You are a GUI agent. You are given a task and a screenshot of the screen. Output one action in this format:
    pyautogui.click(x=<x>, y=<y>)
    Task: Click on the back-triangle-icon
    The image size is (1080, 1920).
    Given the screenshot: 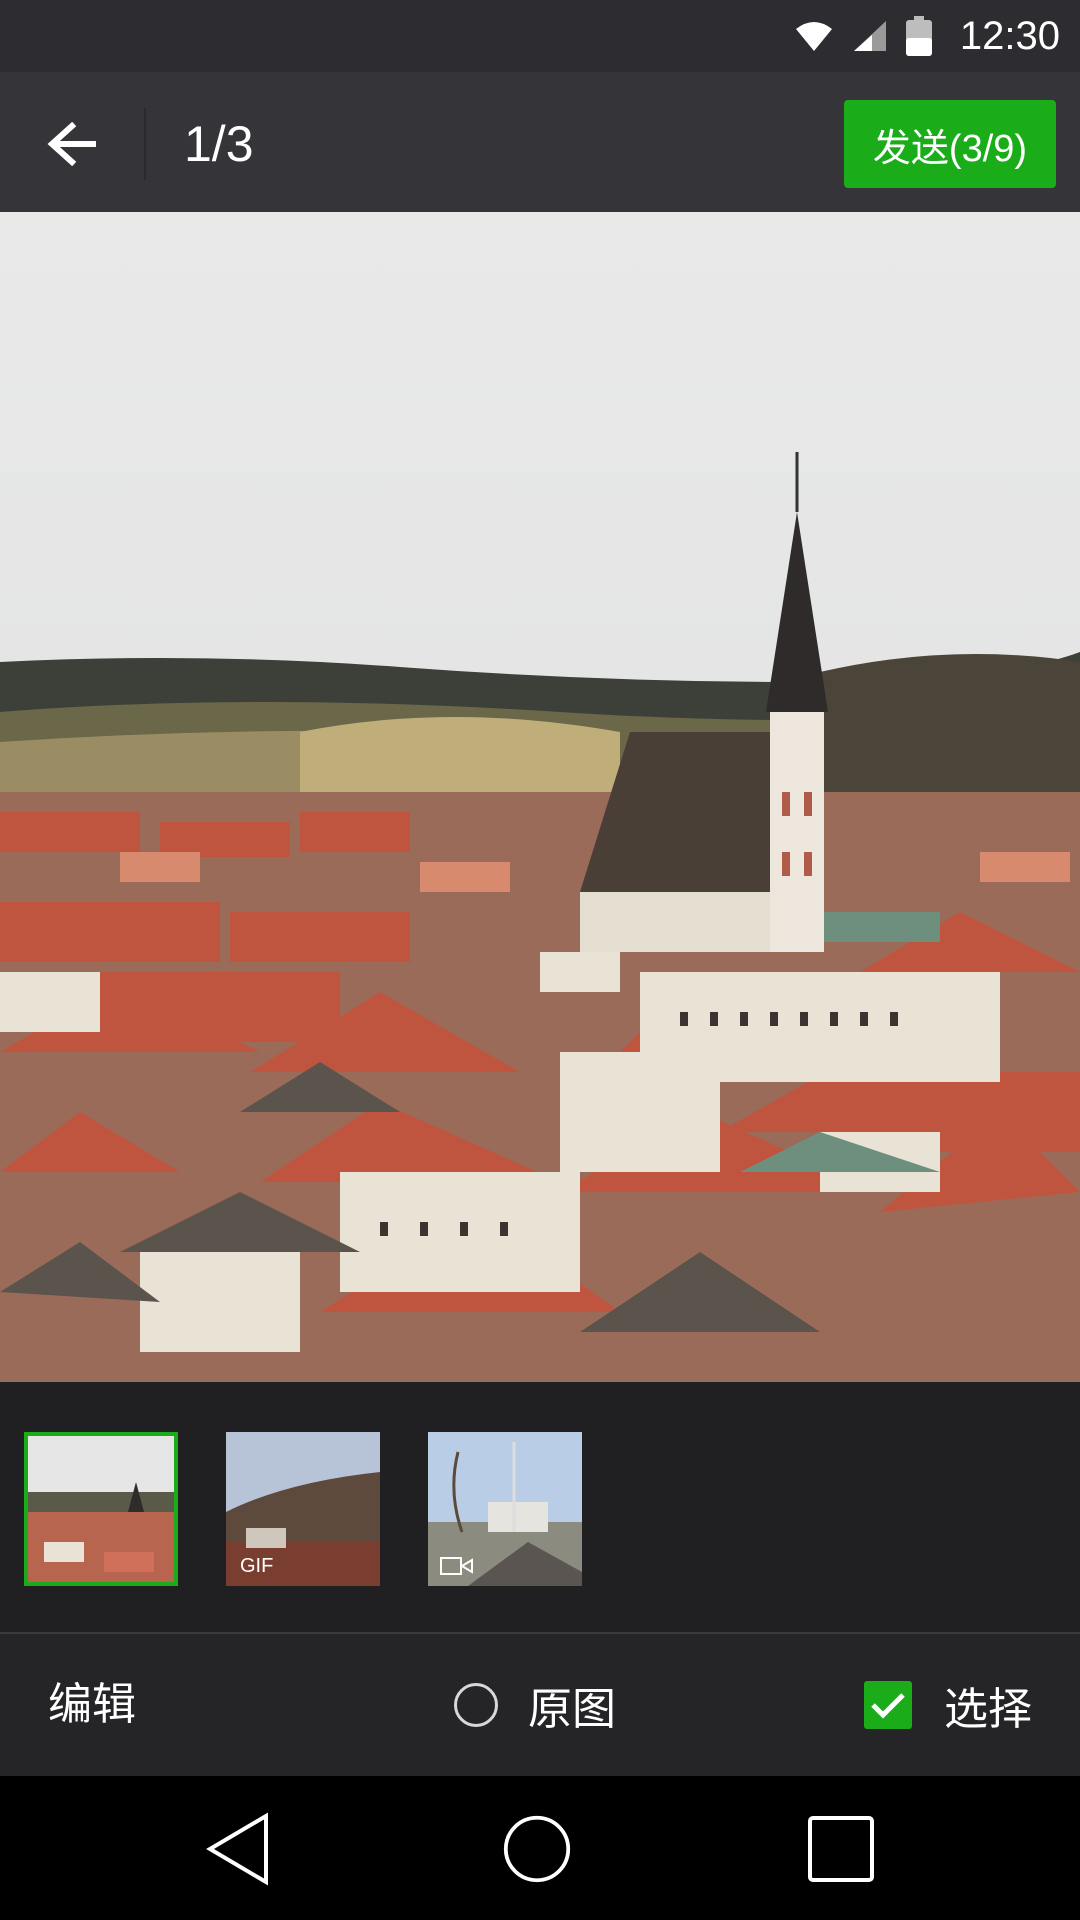 What is the action you would take?
    pyautogui.click(x=239, y=1849)
    